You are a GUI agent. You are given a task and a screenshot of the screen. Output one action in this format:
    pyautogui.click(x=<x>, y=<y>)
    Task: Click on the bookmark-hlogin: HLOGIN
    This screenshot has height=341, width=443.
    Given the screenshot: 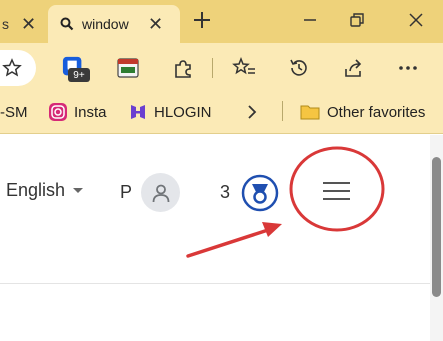 What is the action you would take?
    pyautogui.click(x=170, y=112)
    